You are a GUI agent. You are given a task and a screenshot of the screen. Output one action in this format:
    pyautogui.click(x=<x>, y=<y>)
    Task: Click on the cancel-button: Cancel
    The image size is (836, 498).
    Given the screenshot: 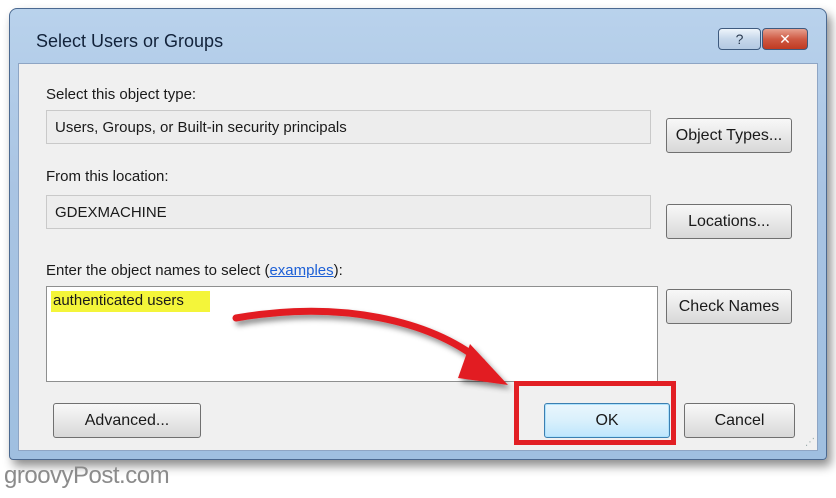 What is the action you would take?
    pyautogui.click(x=739, y=420)
    